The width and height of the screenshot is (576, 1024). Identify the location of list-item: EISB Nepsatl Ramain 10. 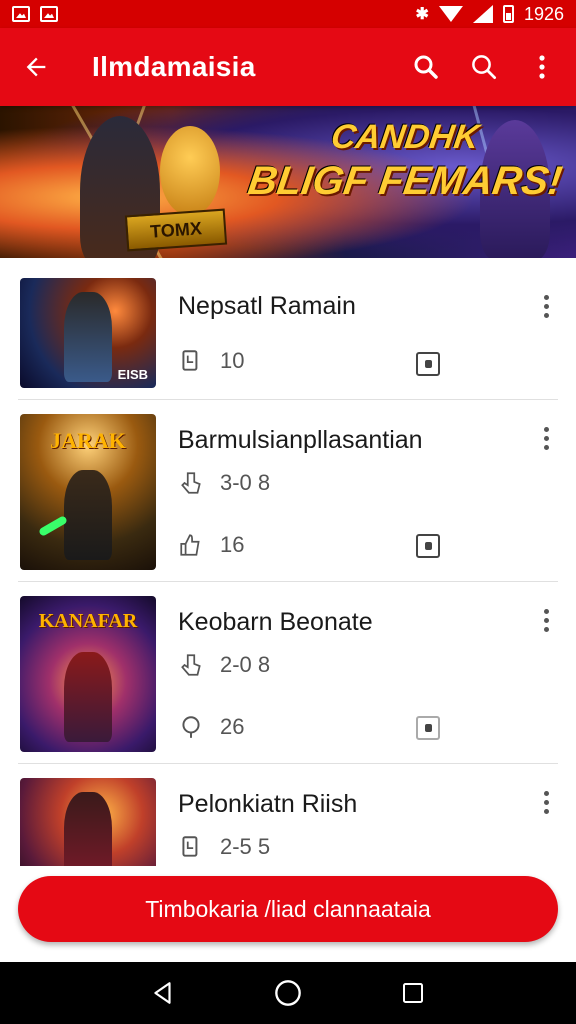
(288, 329).